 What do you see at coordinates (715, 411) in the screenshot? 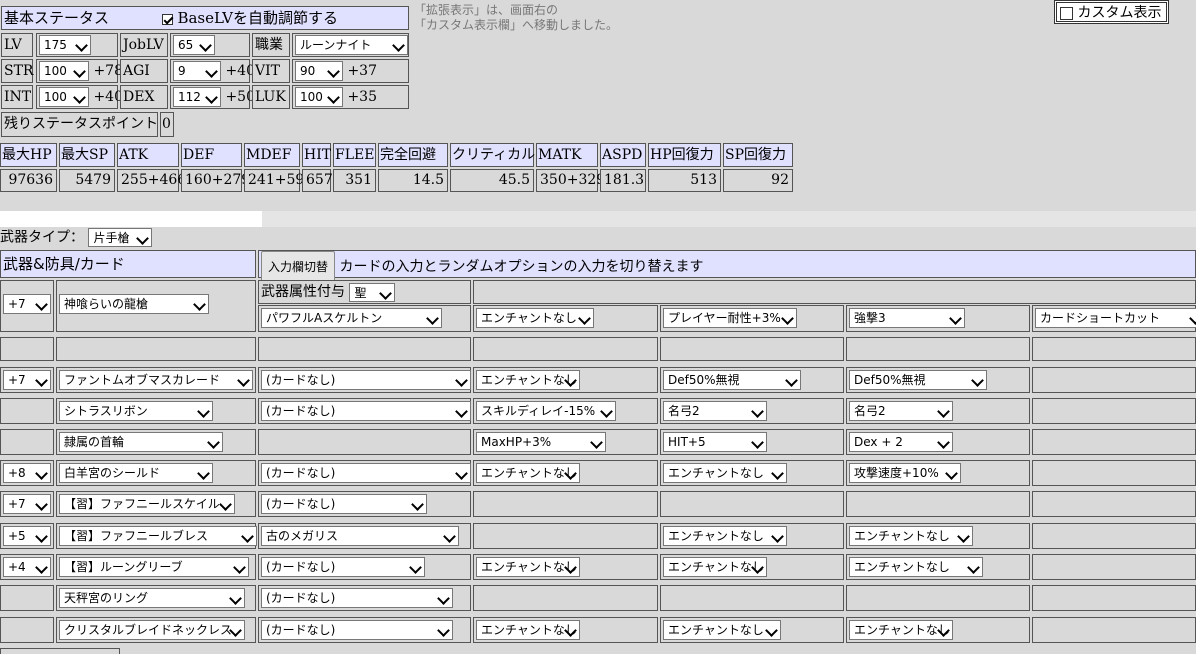
I see `option2-select: 名弓2` at bounding box center [715, 411].